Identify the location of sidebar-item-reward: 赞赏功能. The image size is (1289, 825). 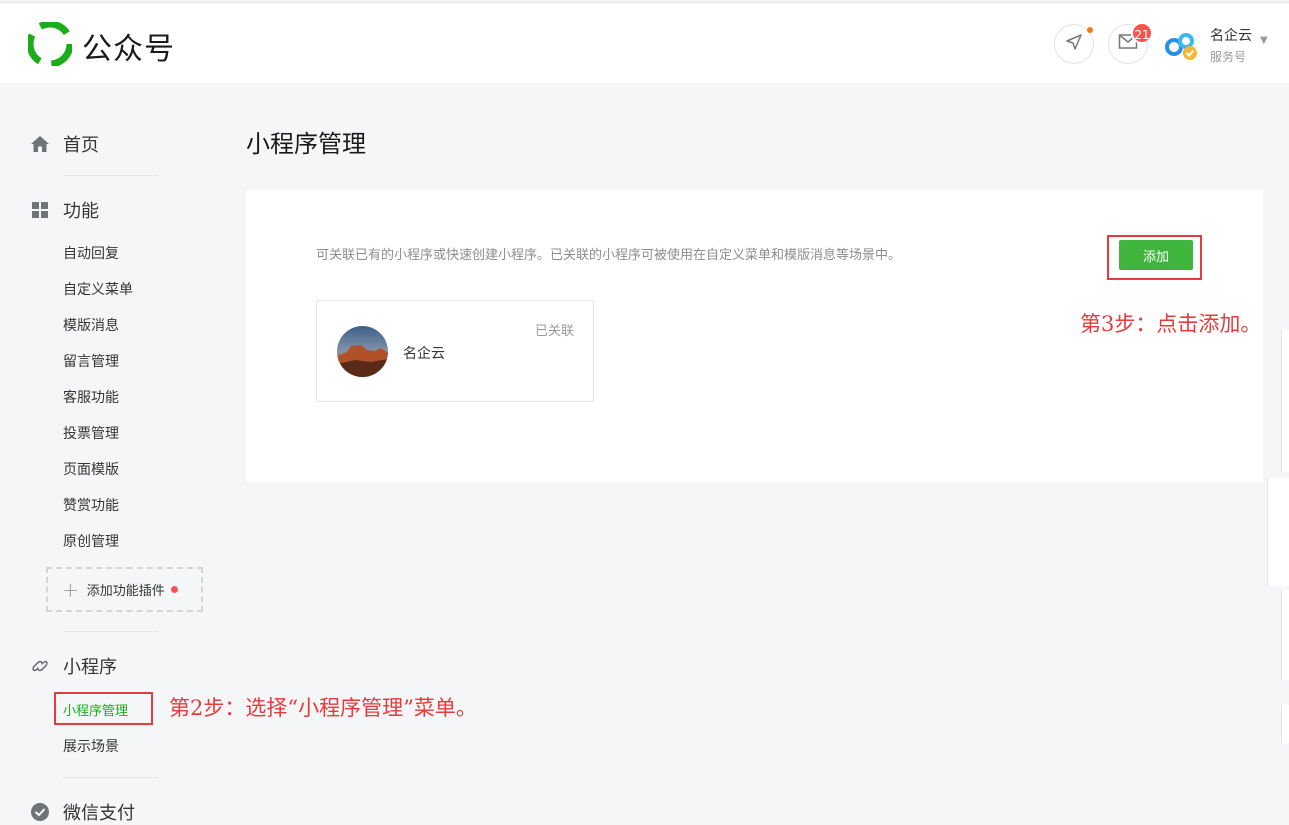
(91, 505).